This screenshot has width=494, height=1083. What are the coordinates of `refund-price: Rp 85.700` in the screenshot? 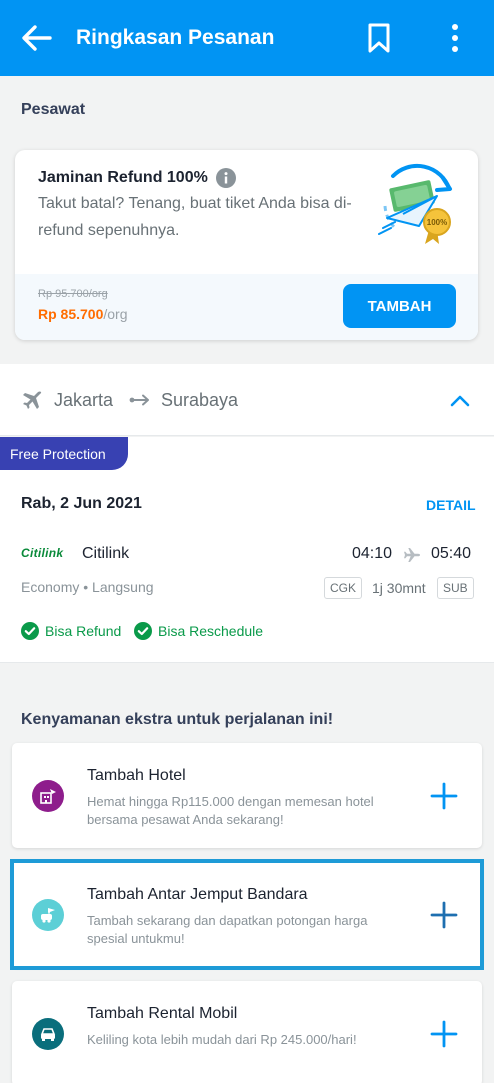 It's located at (71, 314).